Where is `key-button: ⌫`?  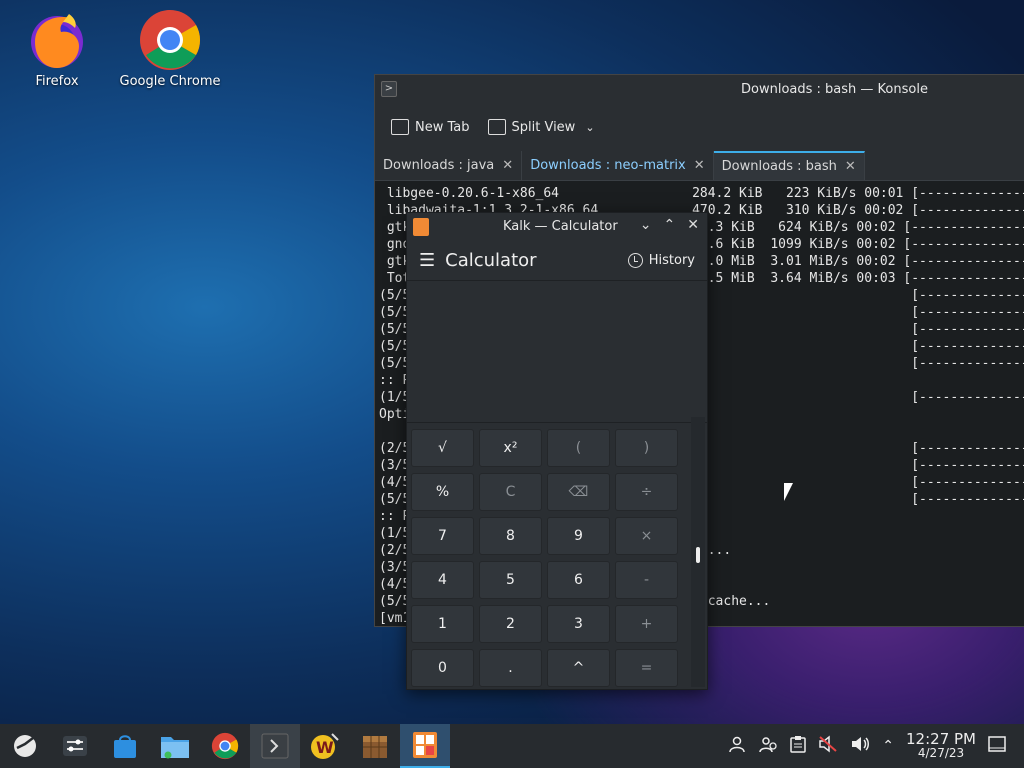
key-button: ⌫ is located at coordinates (578, 492).